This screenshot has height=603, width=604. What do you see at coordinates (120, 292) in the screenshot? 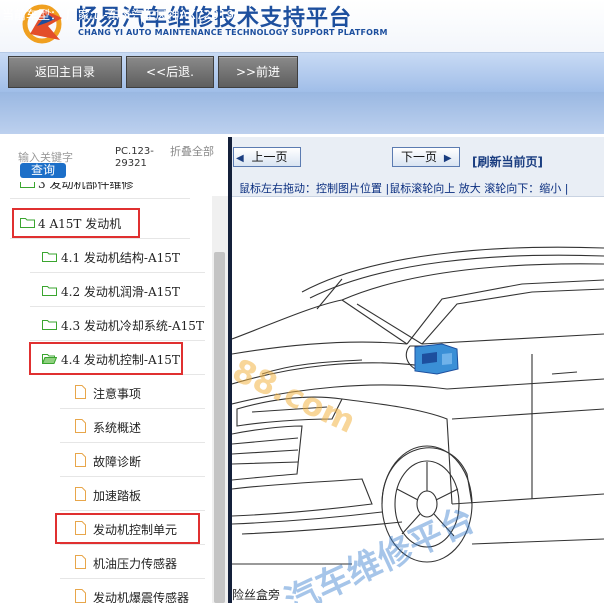
I see `tree-item-label: 4.2 发动机润滑-A15T` at bounding box center [120, 292].